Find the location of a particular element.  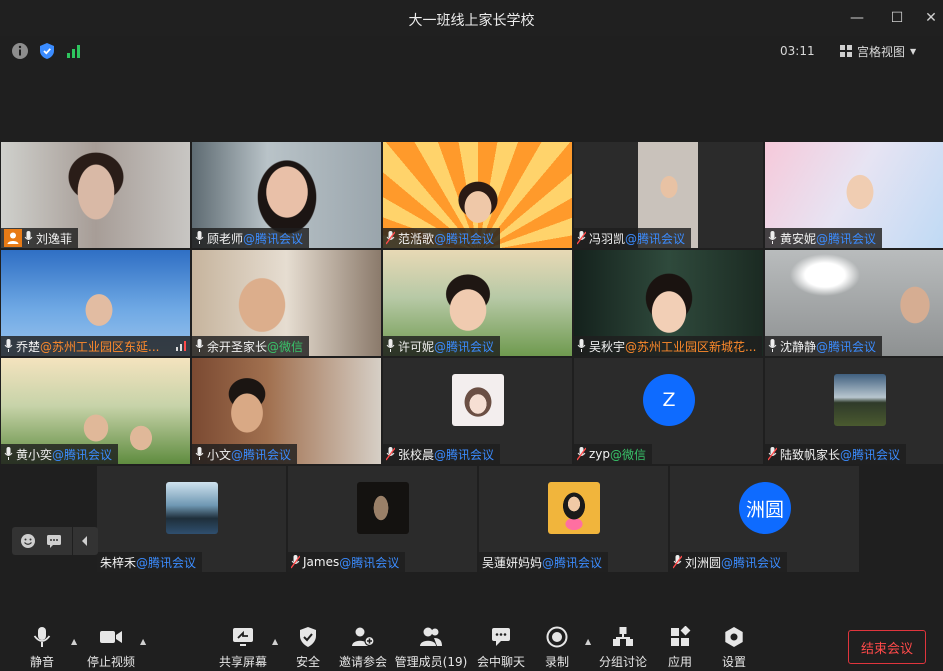

participant-name: zyp is located at coordinates (600, 454).